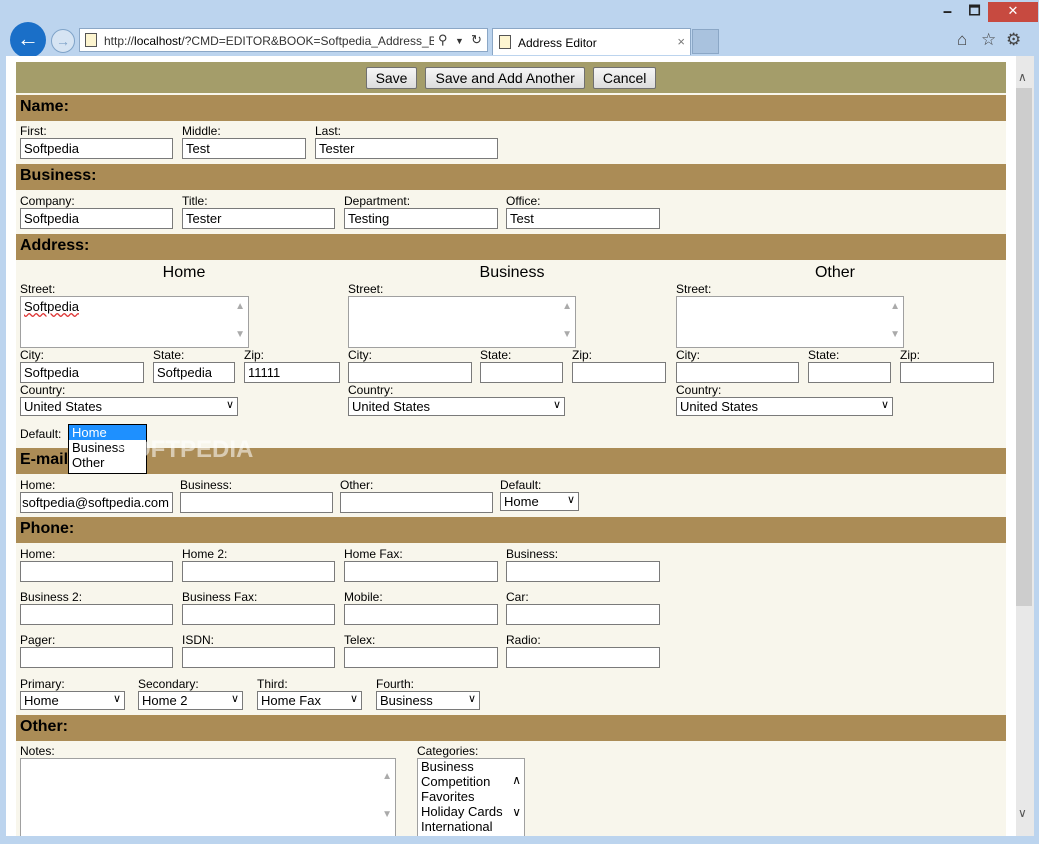 The width and height of the screenshot is (1039, 844). Describe the element at coordinates (129, 406) in the screenshot. I see `home-country-select: United States ∨` at that location.